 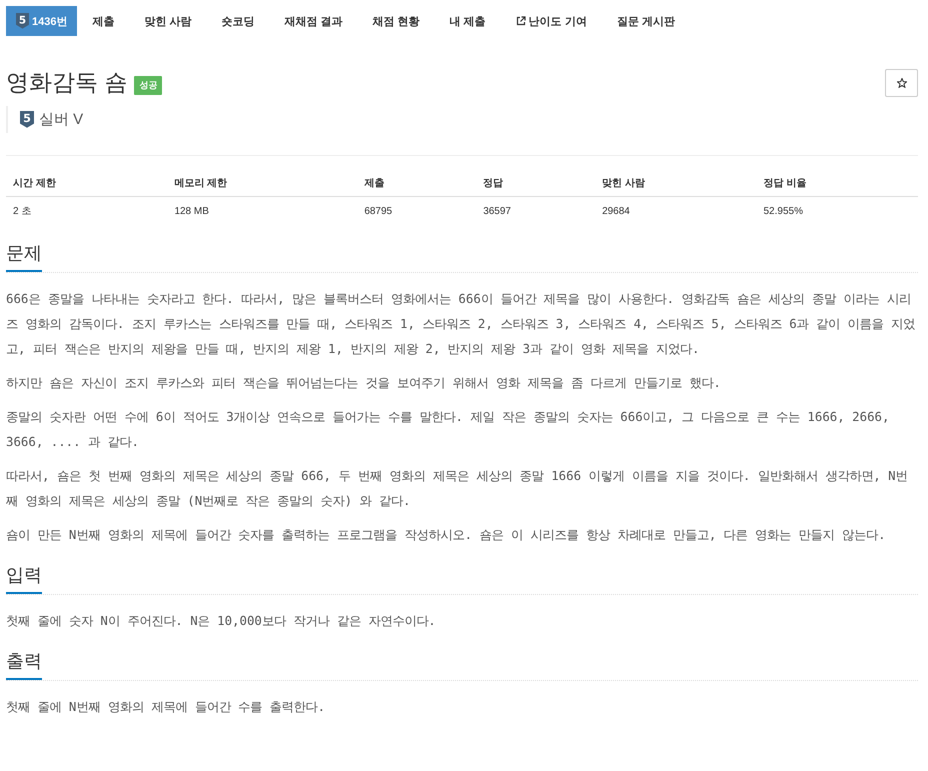 I want to click on nav-tab: 제출, so click(x=103, y=21).